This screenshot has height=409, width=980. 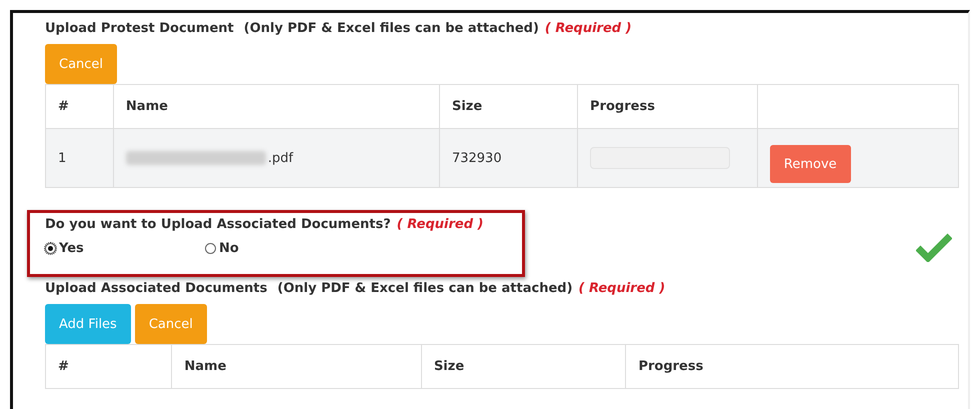 What do you see at coordinates (523, 366) in the screenshot?
I see `column-header: Size` at bounding box center [523, 366].